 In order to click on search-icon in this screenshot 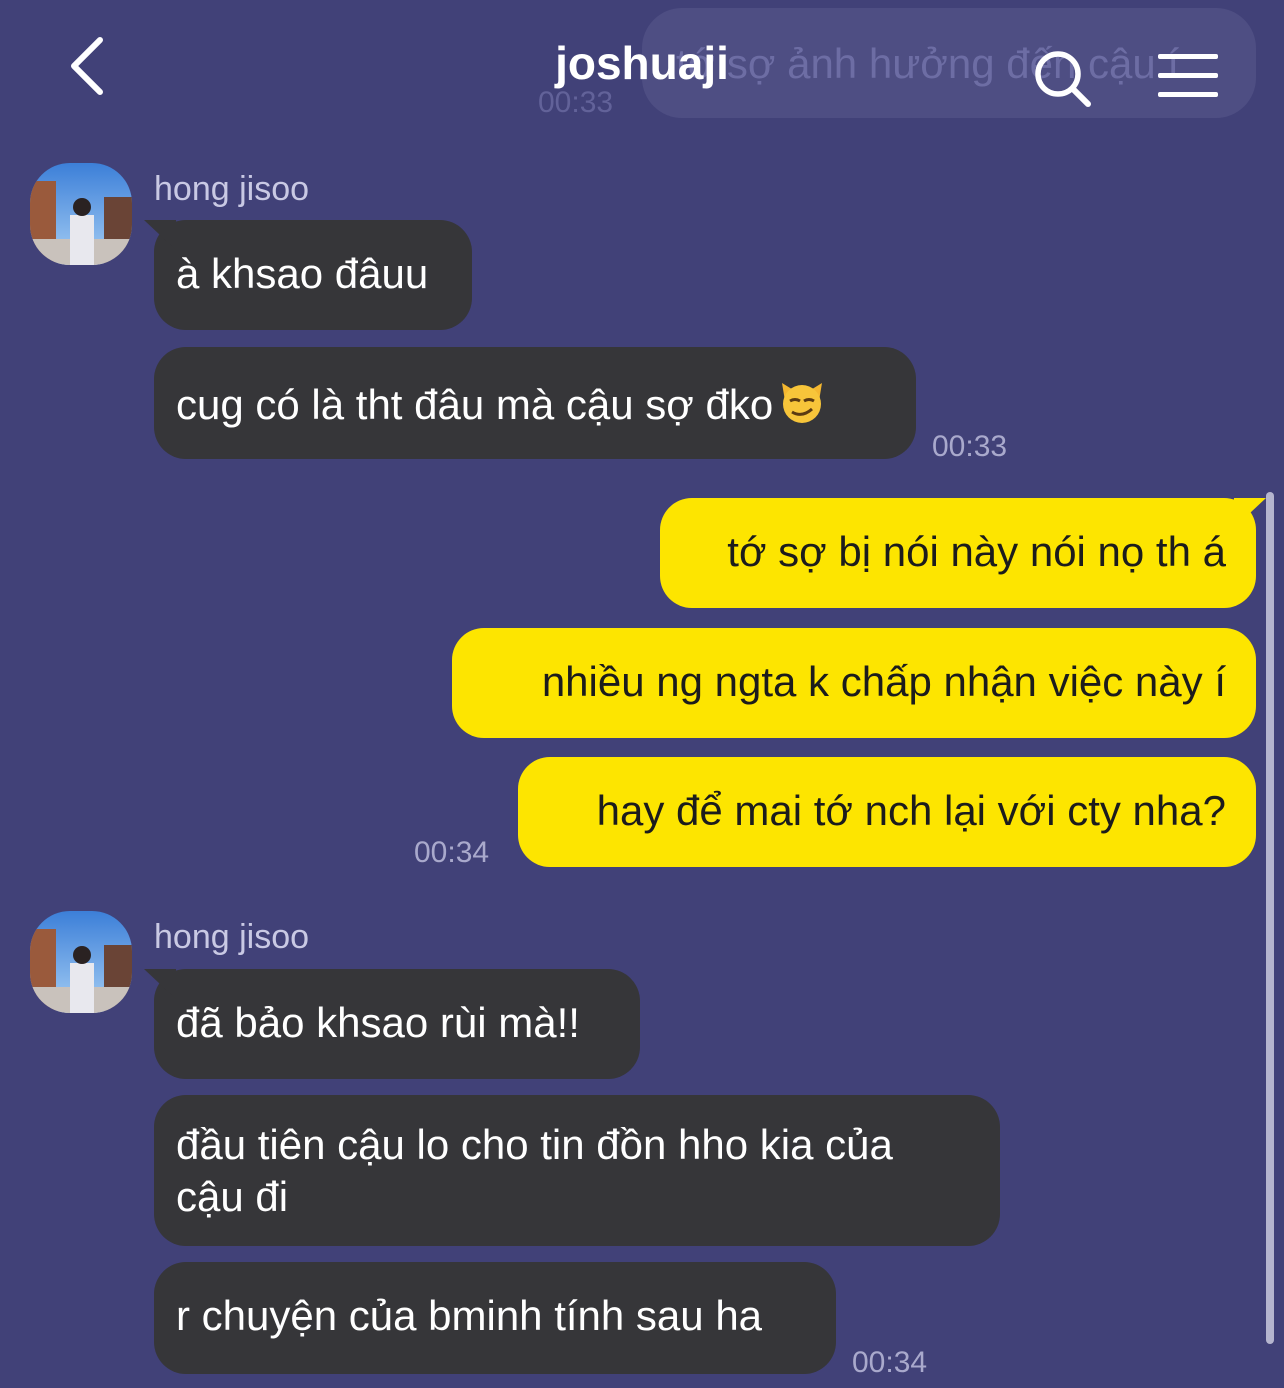, I will do `click(1063, 79)`.